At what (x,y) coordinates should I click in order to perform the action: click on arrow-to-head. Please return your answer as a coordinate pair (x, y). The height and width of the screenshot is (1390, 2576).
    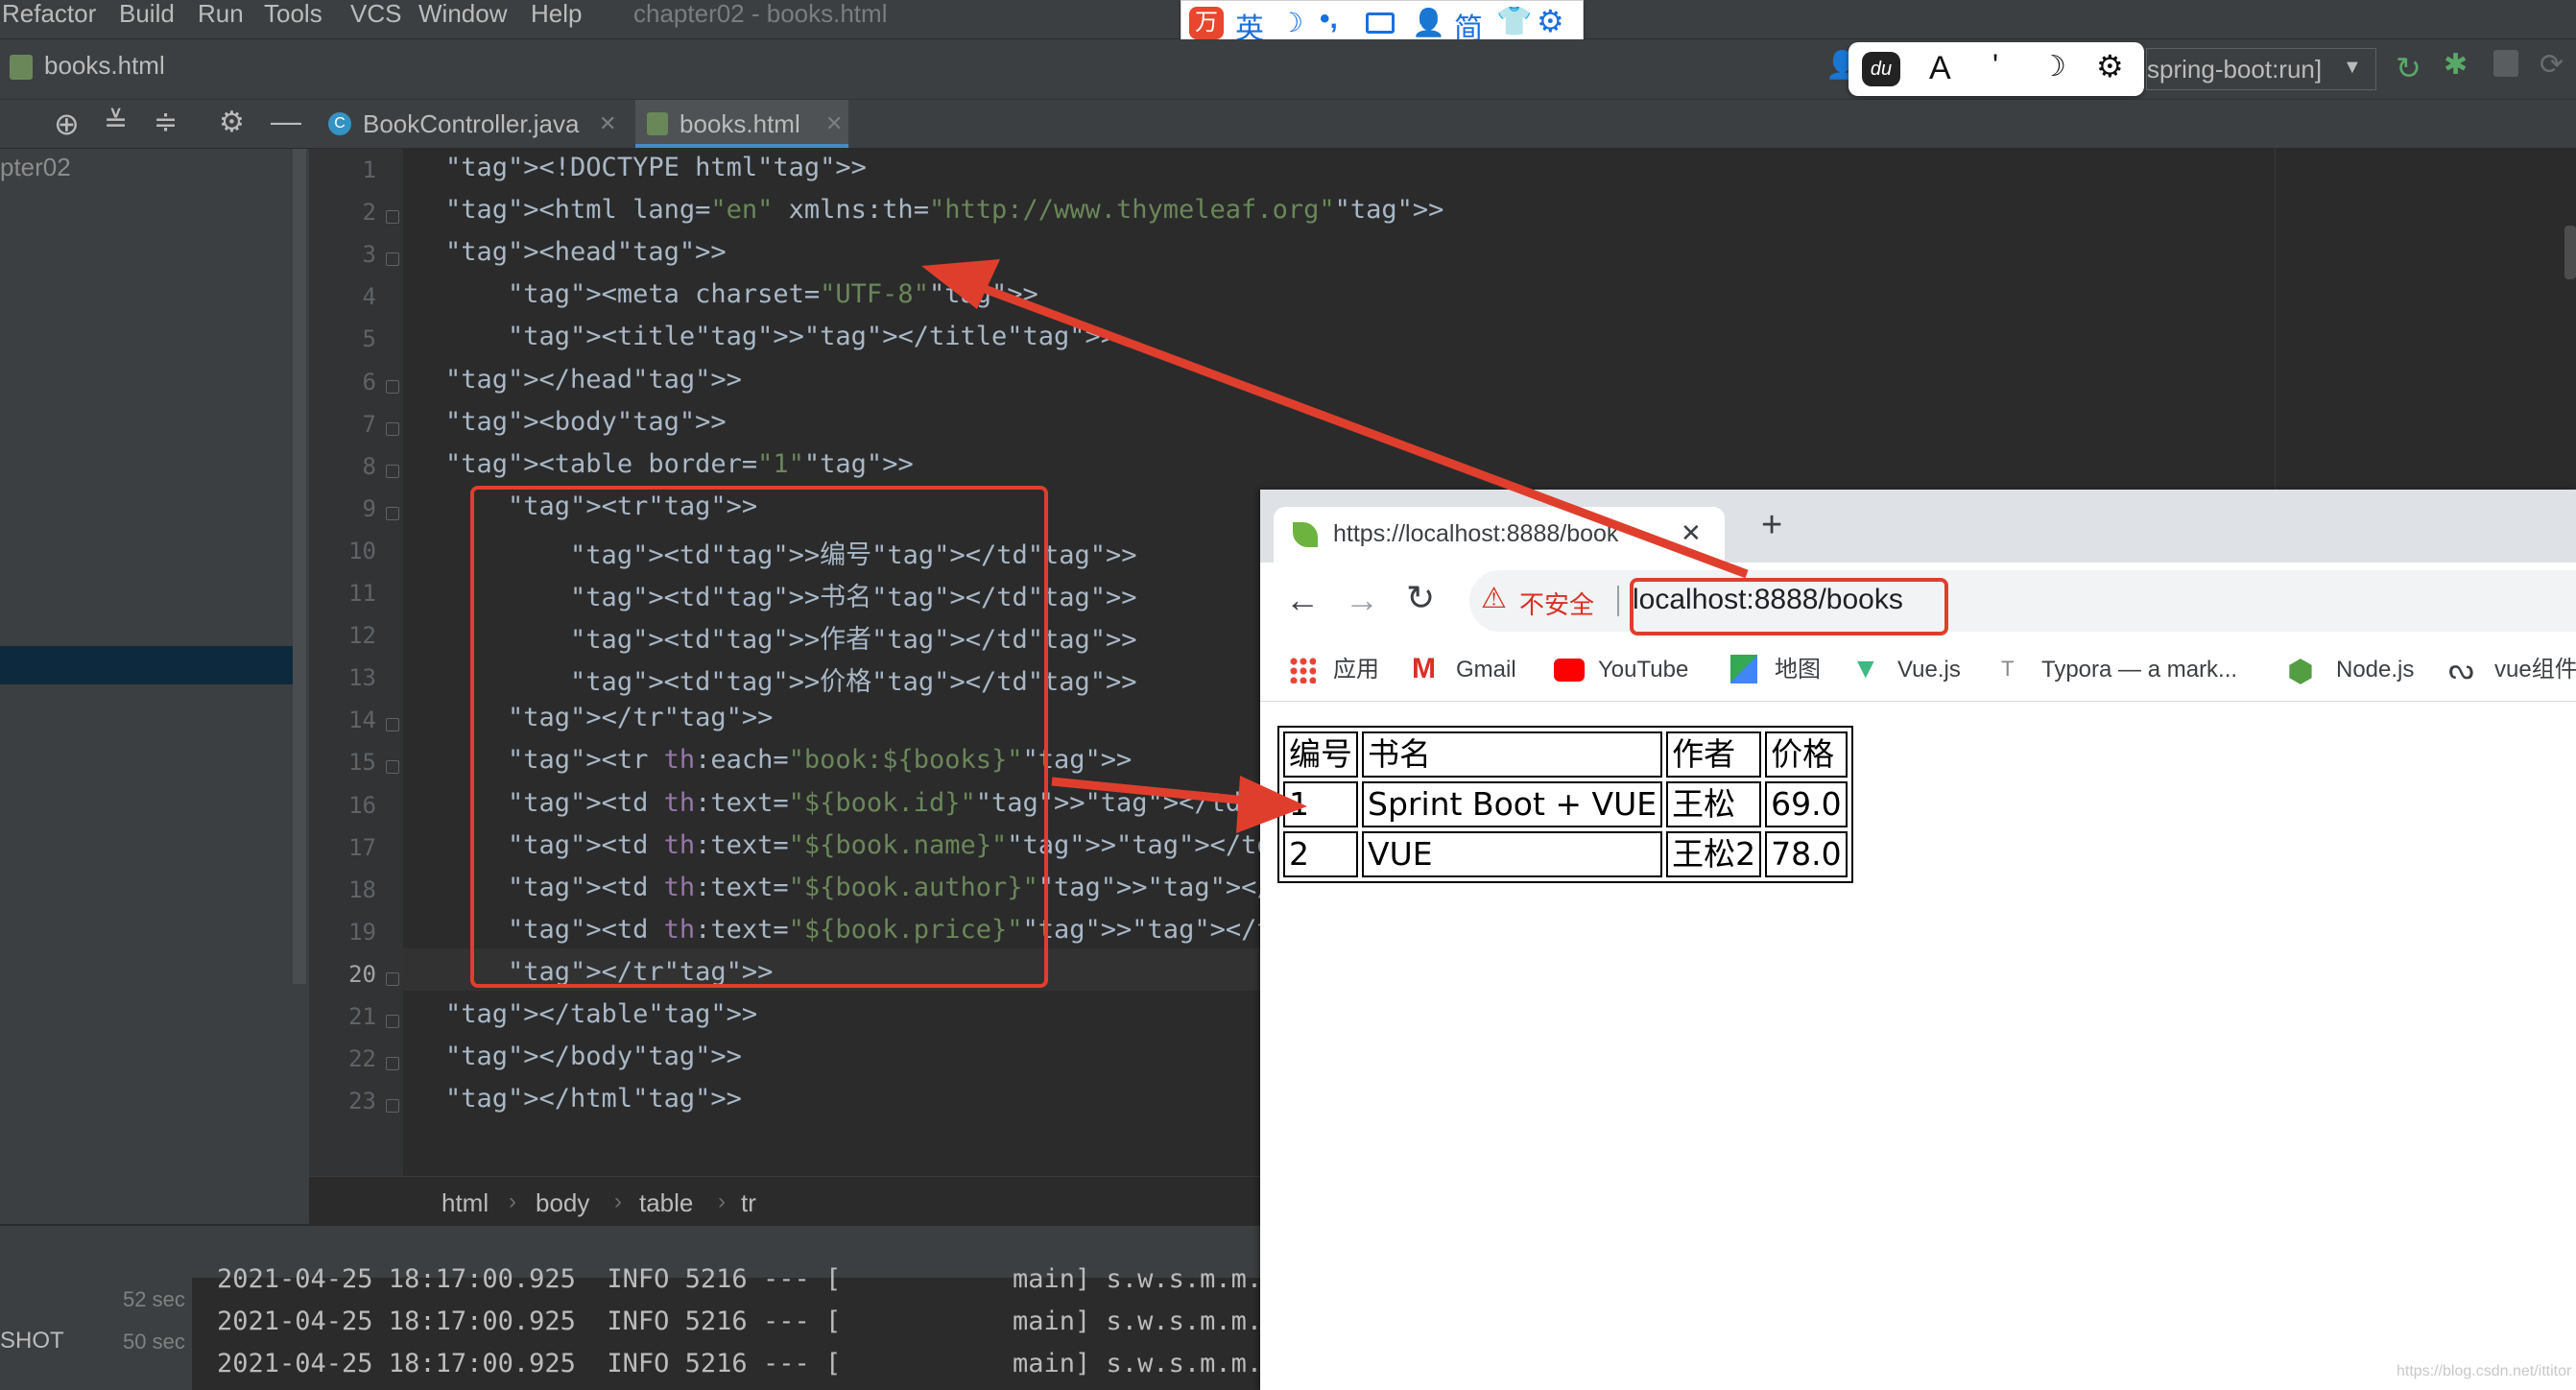
    Looking at the image, I should click on (1358, 429).